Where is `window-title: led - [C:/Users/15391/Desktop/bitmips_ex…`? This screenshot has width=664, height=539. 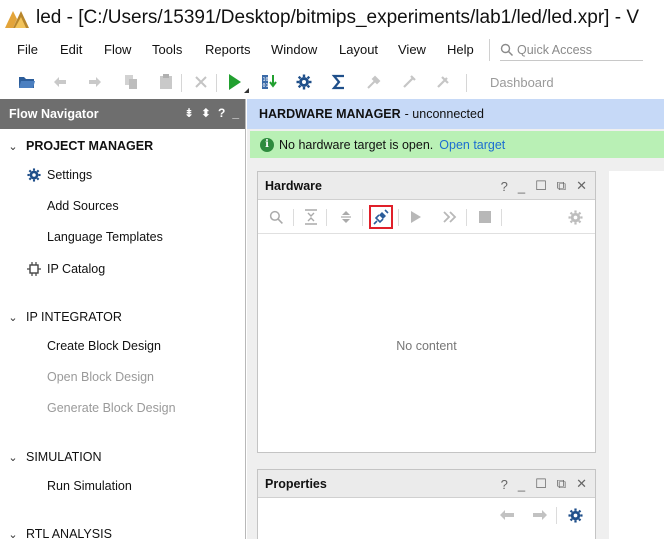
window-title: led - [C:/Users/15391/Desktop/bitmips_ex… is located at coordinates (337, 17).